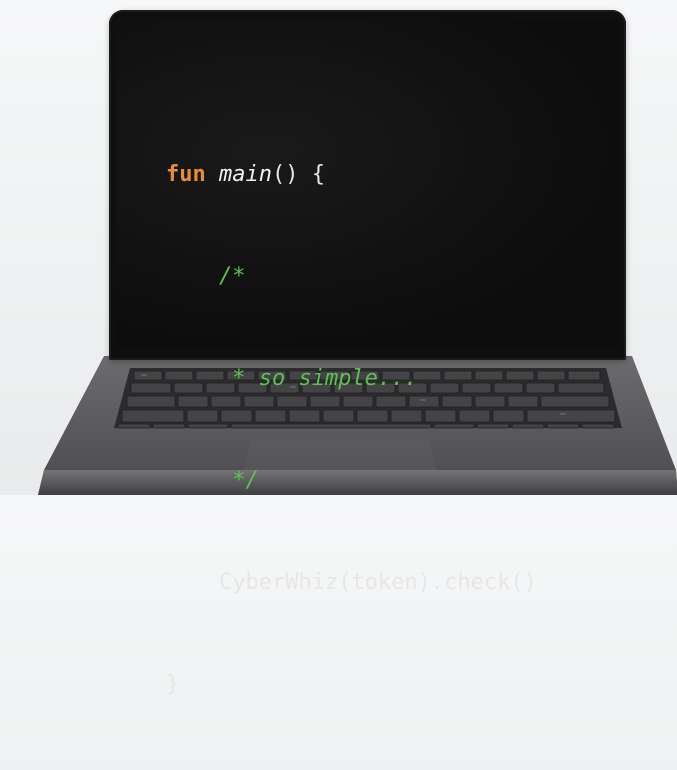  Describe the element at coordinates (232, 276) in the screenshot. I see `comment-open: /*` at that location.